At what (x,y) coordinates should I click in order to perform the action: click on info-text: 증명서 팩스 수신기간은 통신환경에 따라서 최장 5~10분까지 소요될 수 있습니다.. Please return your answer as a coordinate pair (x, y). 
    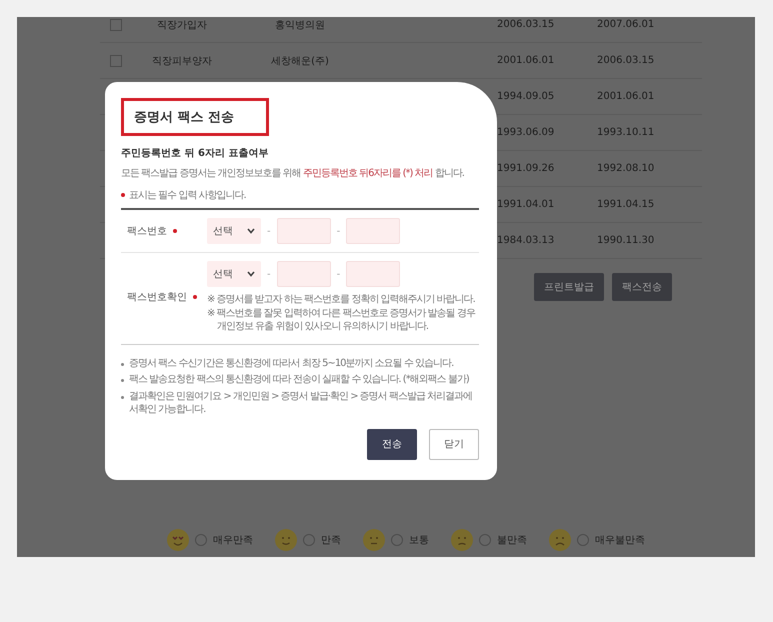
    Looking at the image, I should click on (291, 363).